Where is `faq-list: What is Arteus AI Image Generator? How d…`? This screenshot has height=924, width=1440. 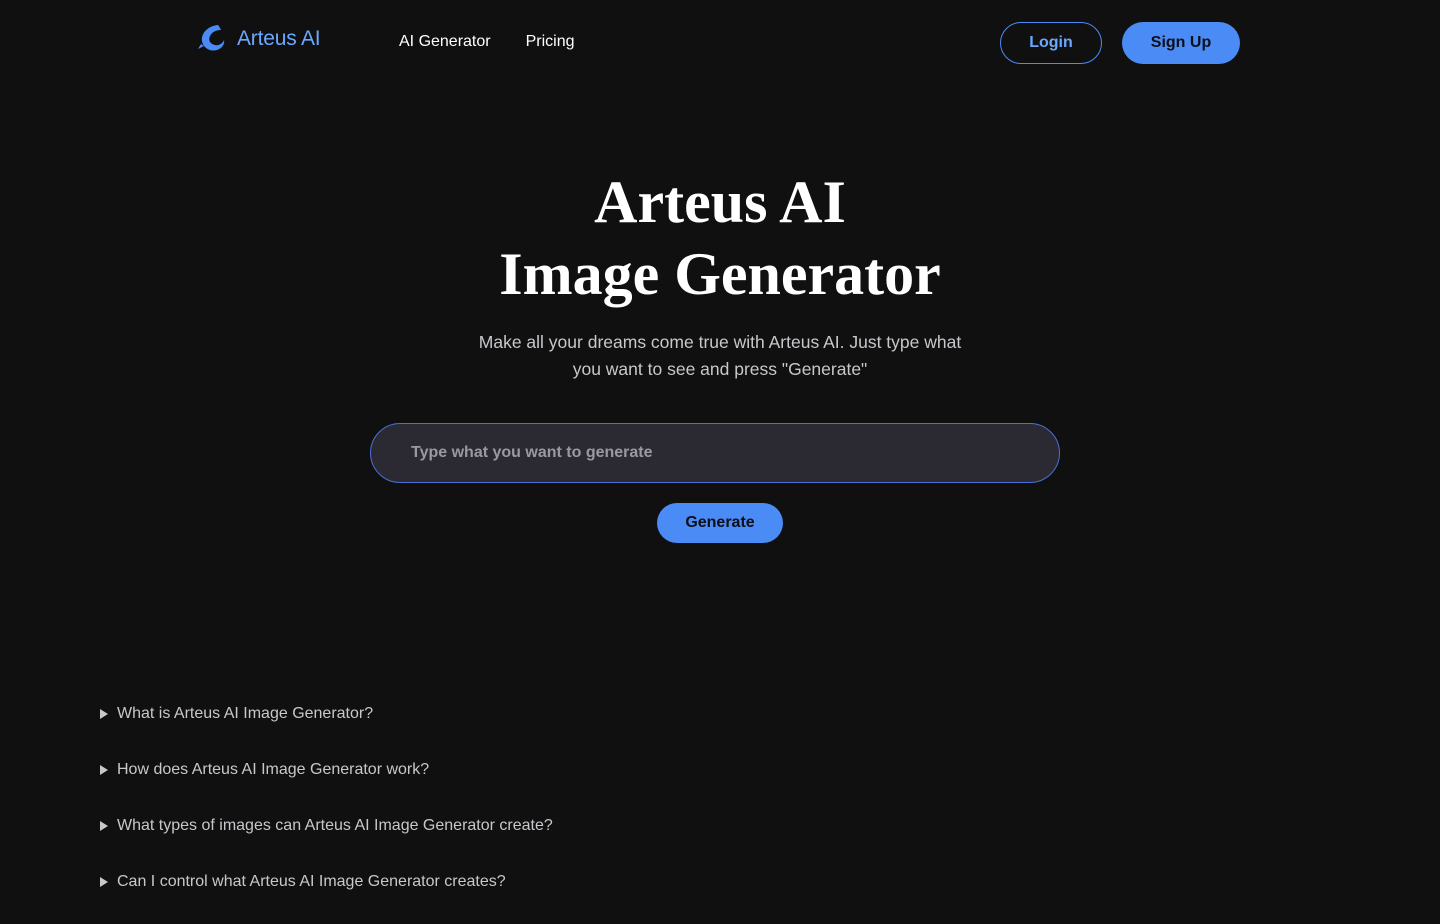 faq-list: What is Arteus AI Image Generator? How d… is located at coordinates (500, 812).